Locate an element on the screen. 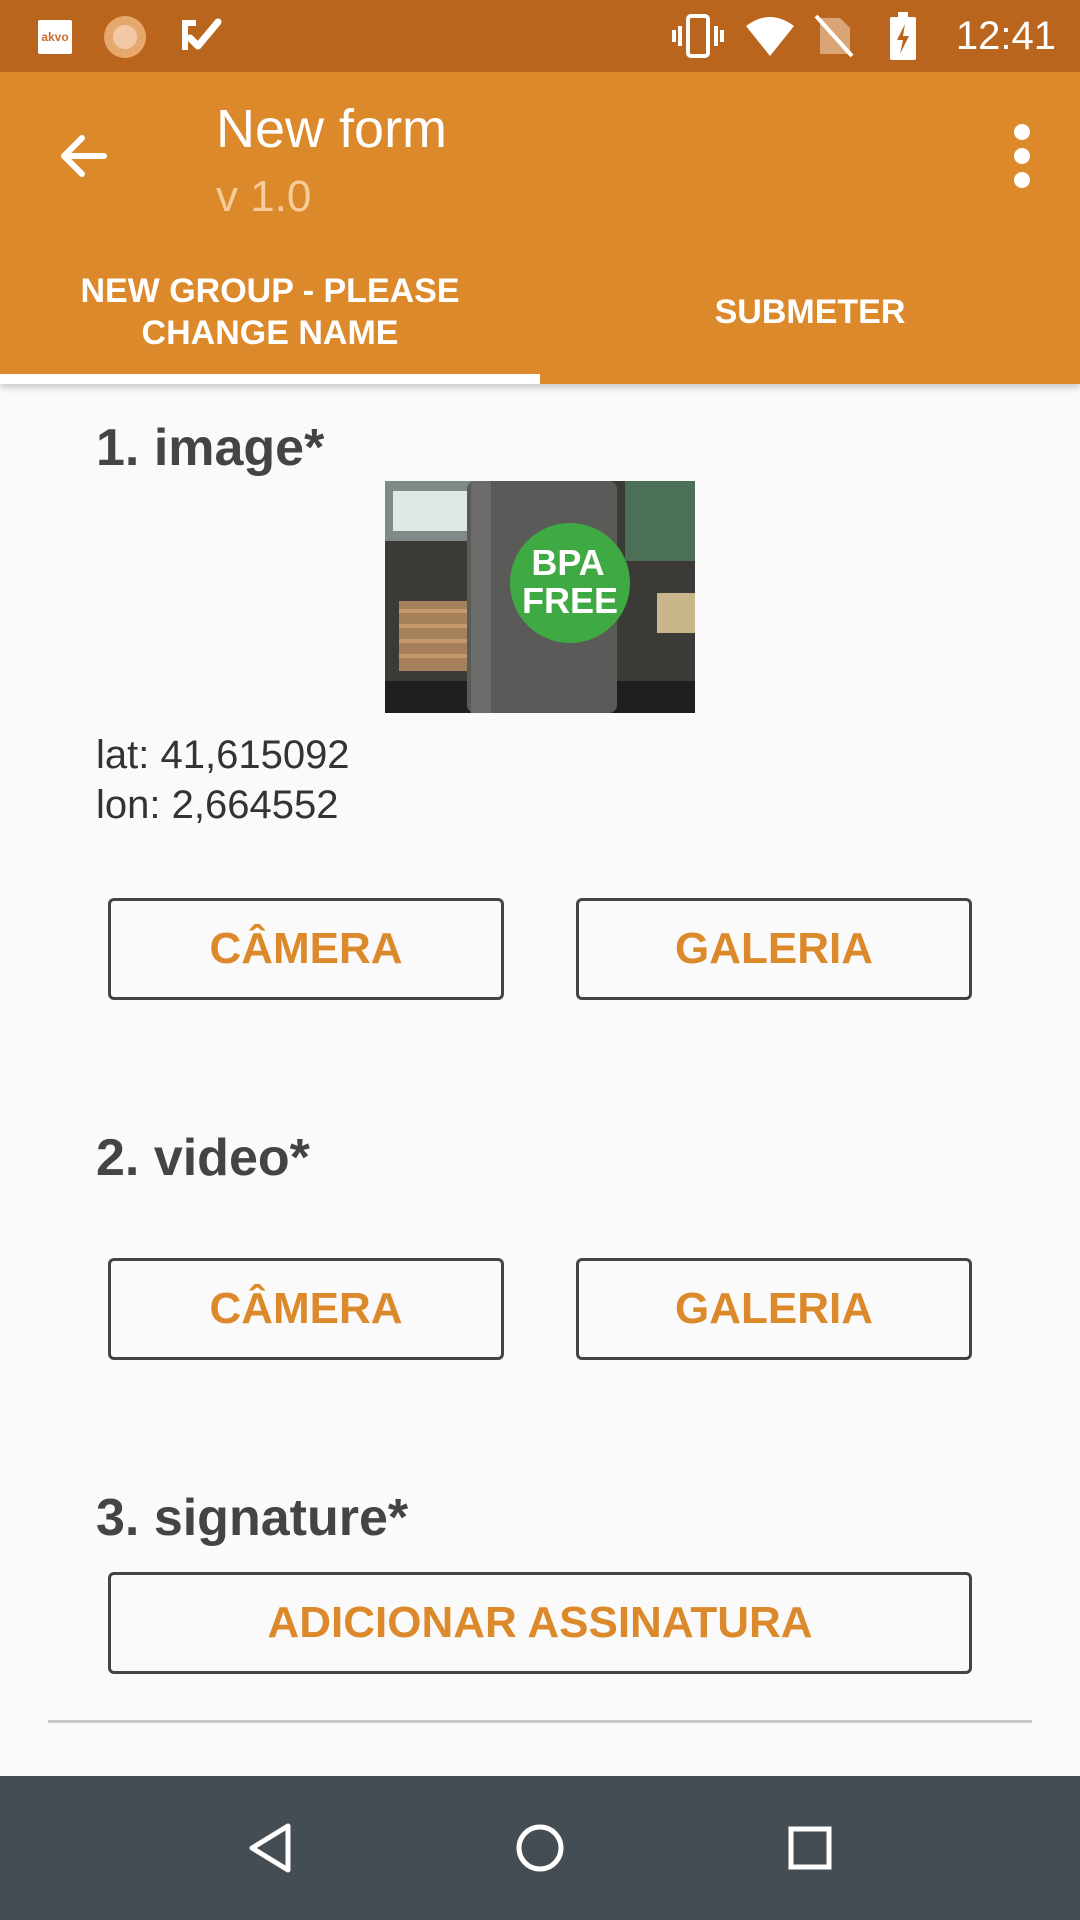  app-toolbar: New form v 1.0 is located at coordinates (540, 156).